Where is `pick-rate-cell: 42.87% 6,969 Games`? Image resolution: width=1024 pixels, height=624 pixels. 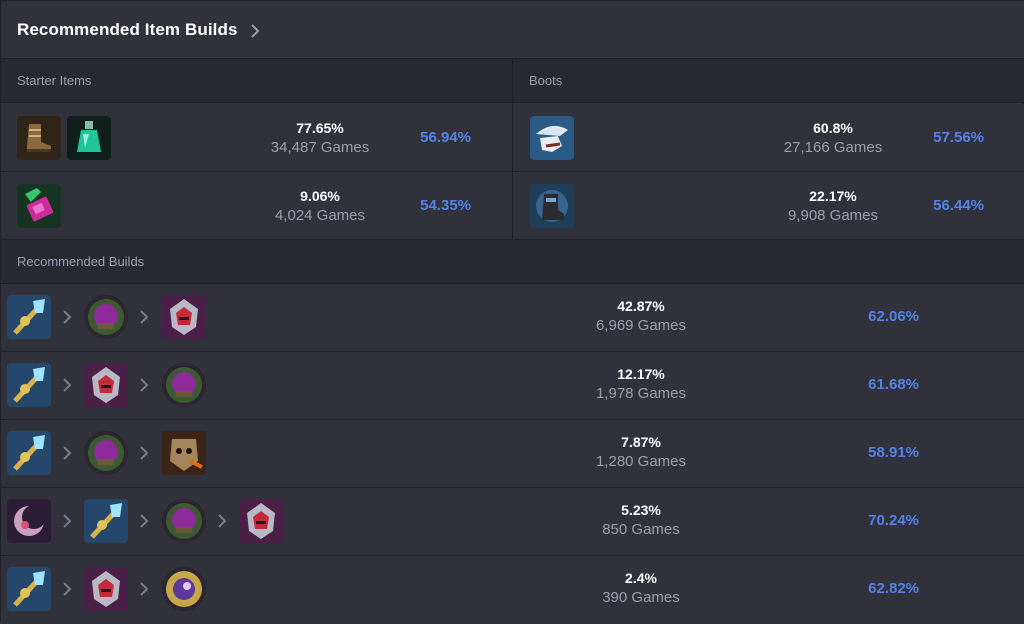 pick-rate-cell: 42.87% 6,969 Games is located at coordinates (641, 316).